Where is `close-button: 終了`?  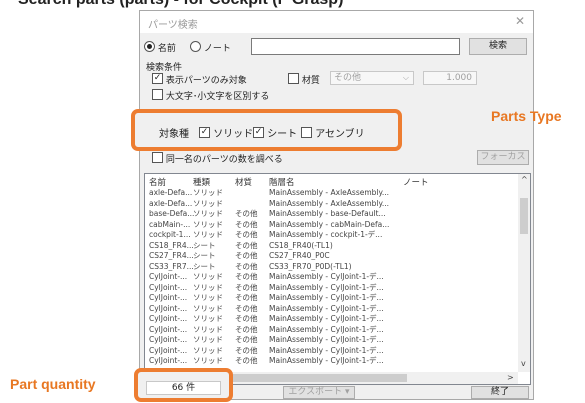 close-button: 終了 is located at coordinates (500, 392).